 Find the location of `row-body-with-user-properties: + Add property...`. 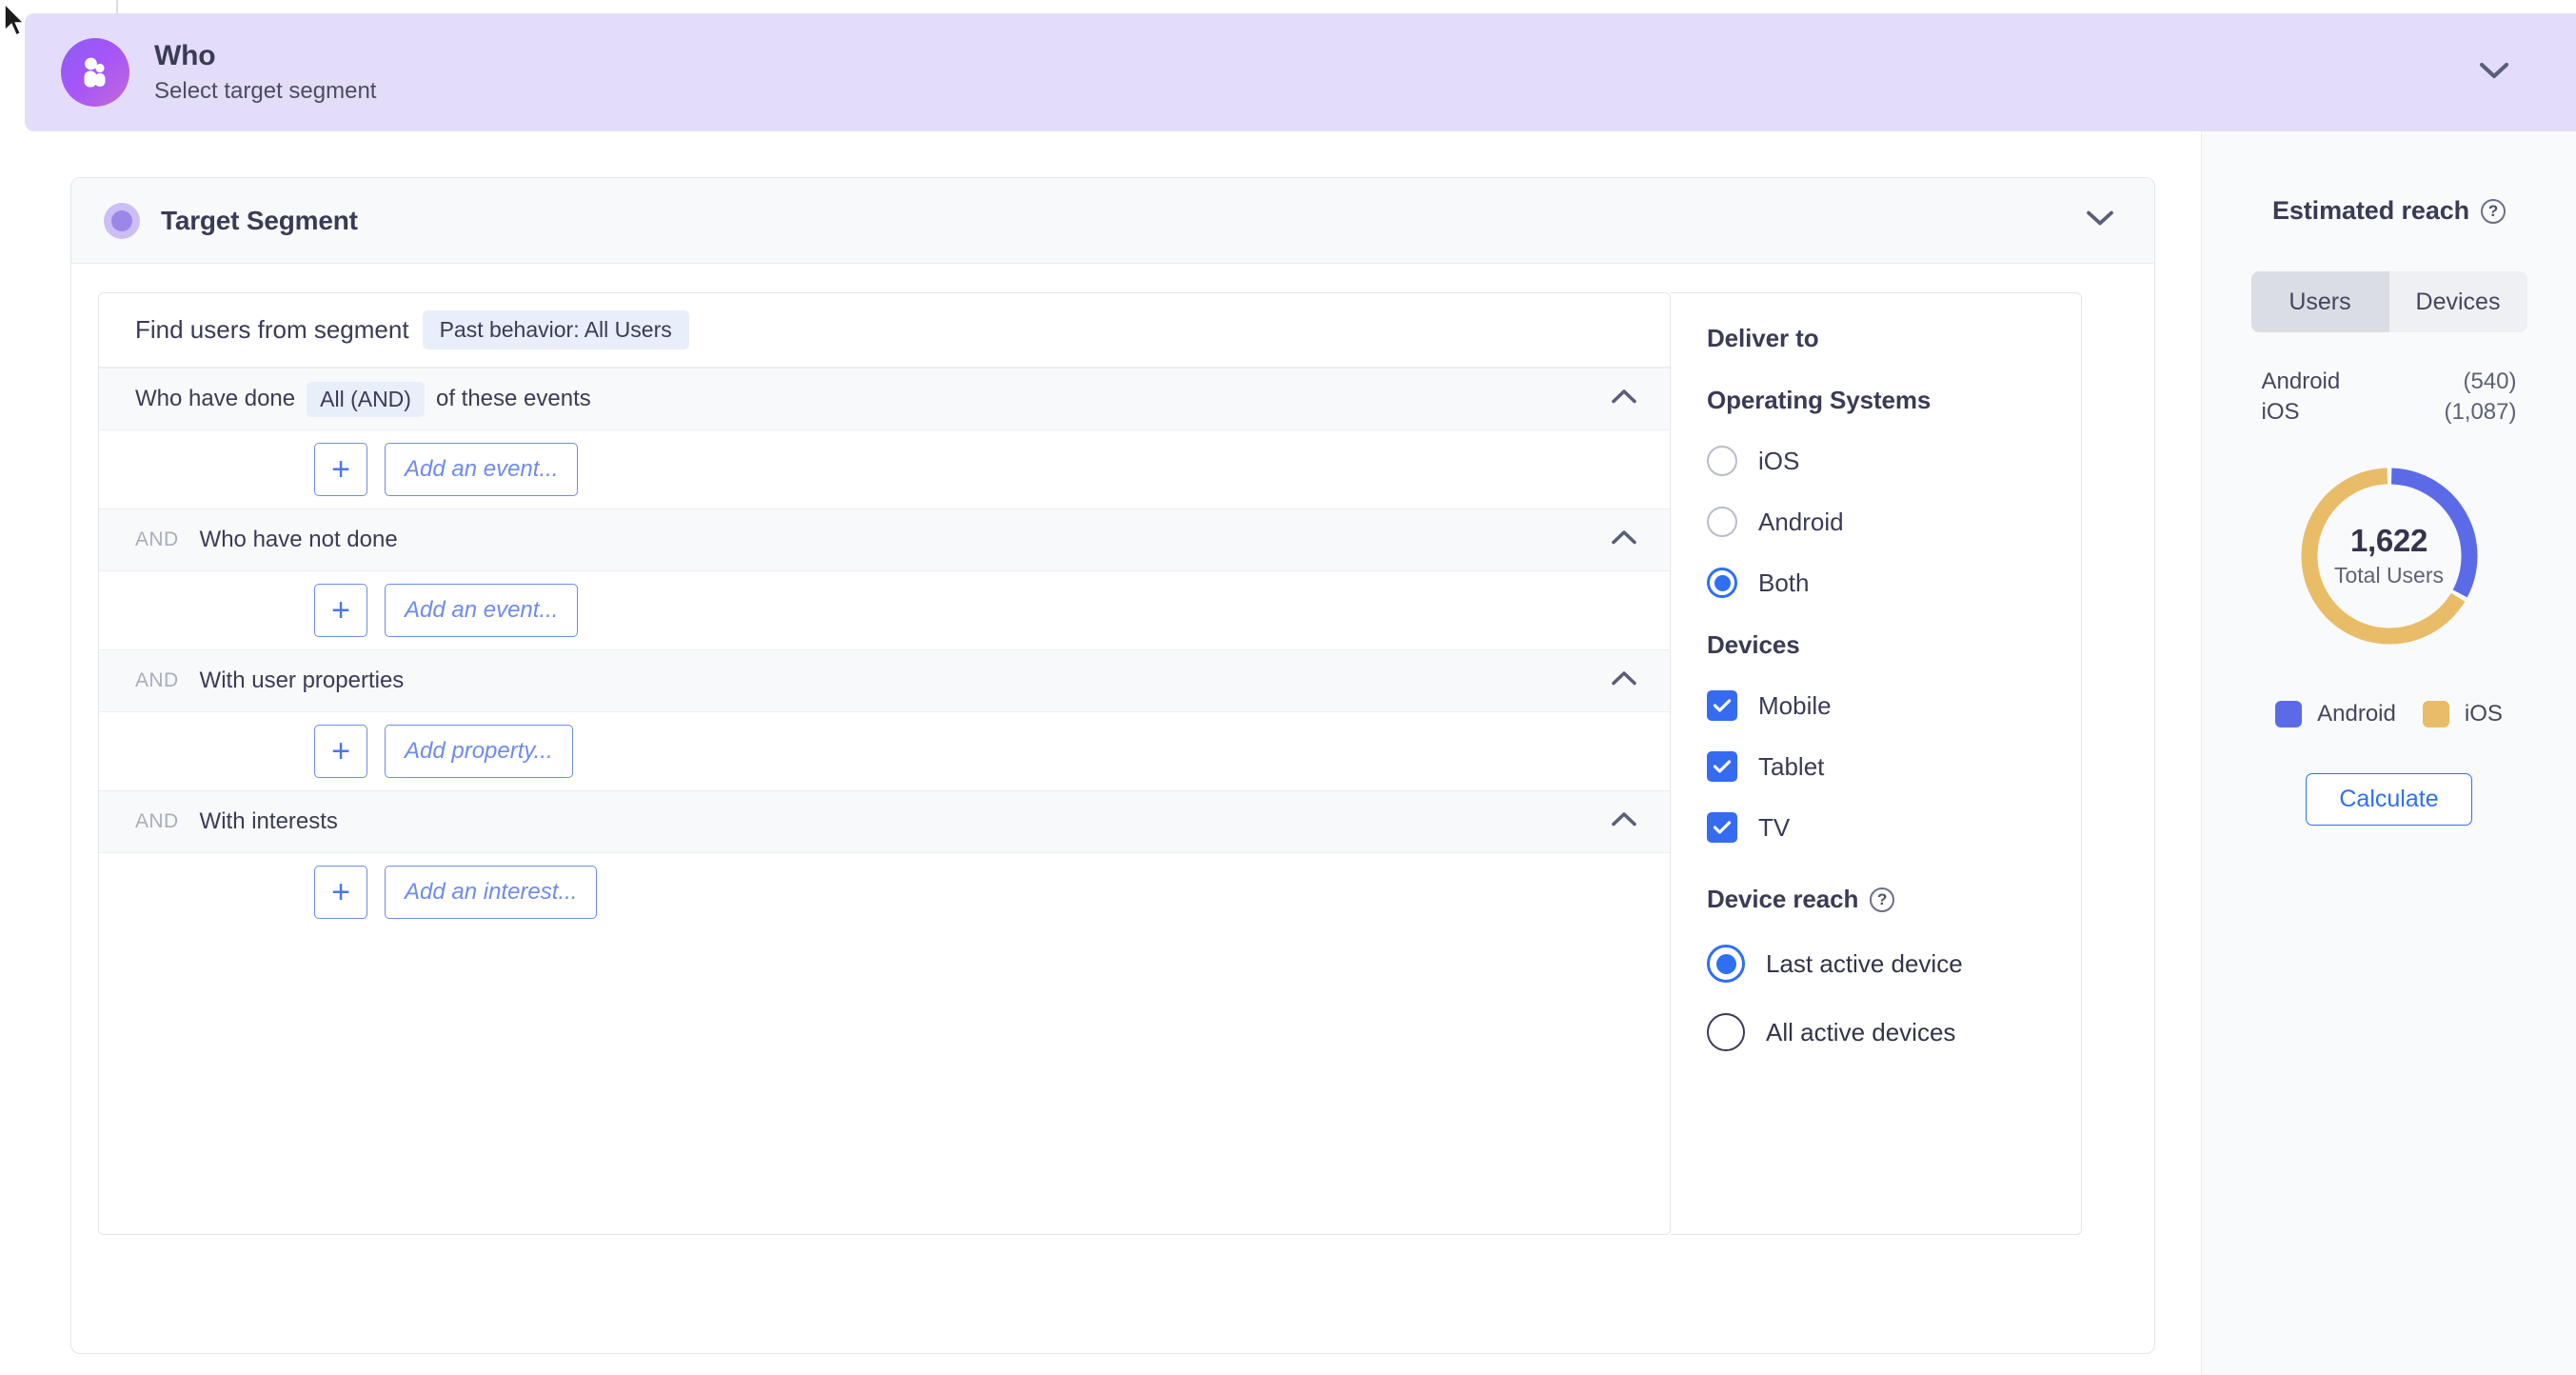

row-body-with-user-properties: + Add property... is located at coordinates (884, 751).